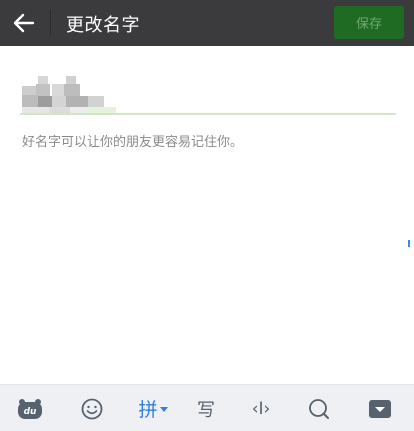 This screenshot has width=414, height=431. Describe the element at coordinates (133, 142) in the screenshot. I see `name-hint-text: 好名字可以让你的朋友更容易记住你。` at that location.